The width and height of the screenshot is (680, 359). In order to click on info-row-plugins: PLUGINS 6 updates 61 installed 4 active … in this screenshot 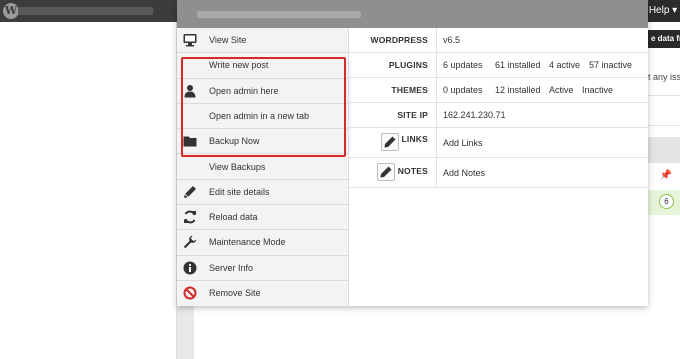, I will do `click(498, 65)`.